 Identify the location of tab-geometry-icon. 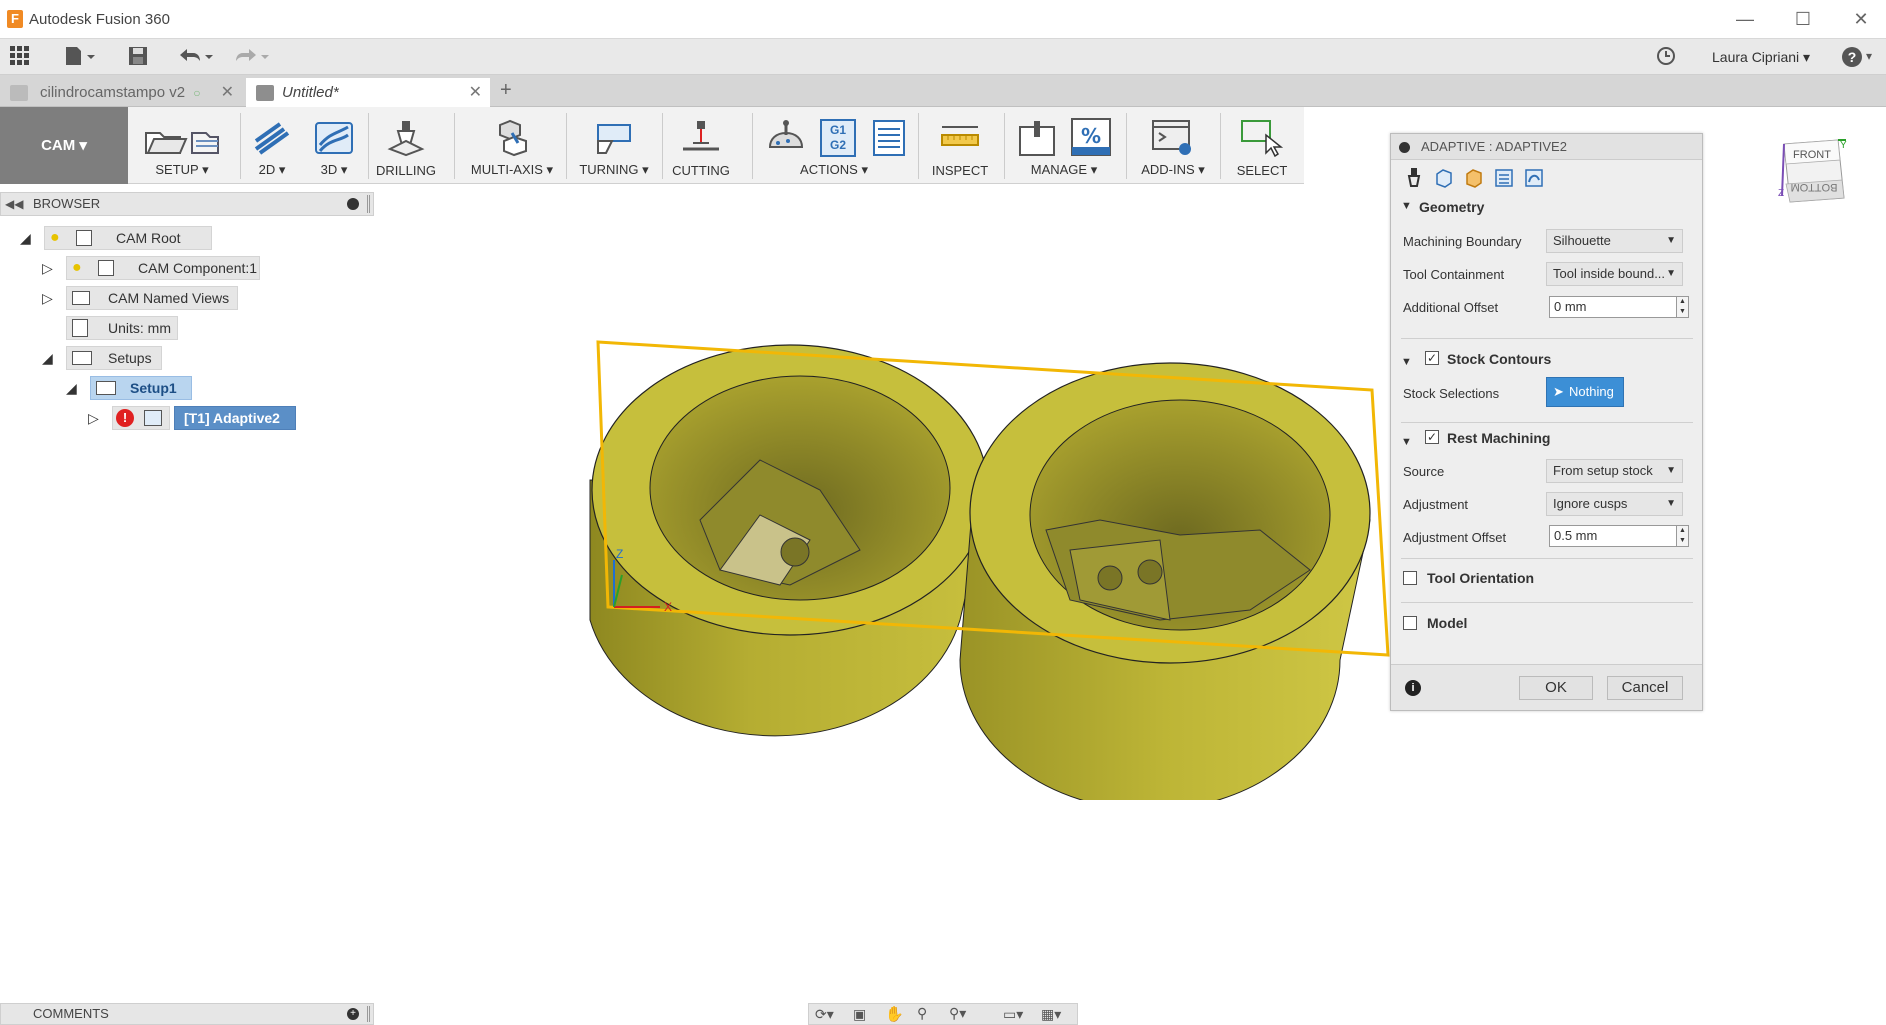
(1444, 181).